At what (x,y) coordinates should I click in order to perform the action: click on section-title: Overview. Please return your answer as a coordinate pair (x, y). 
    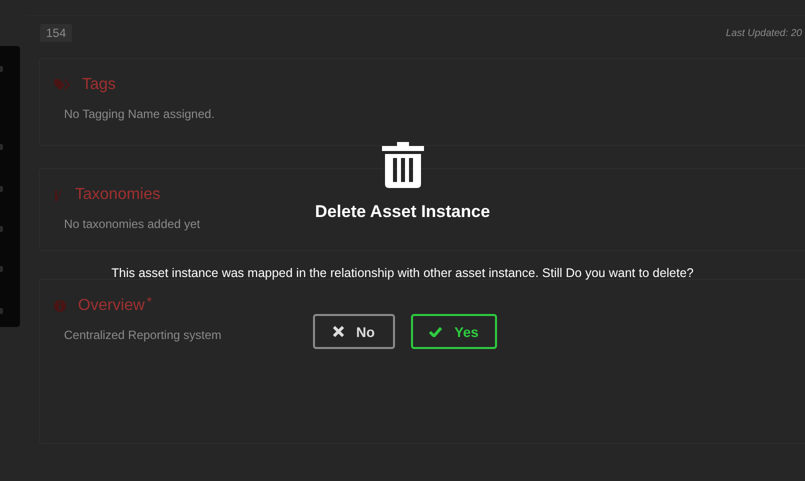
    Looking at the image, I should click on (111, 306).